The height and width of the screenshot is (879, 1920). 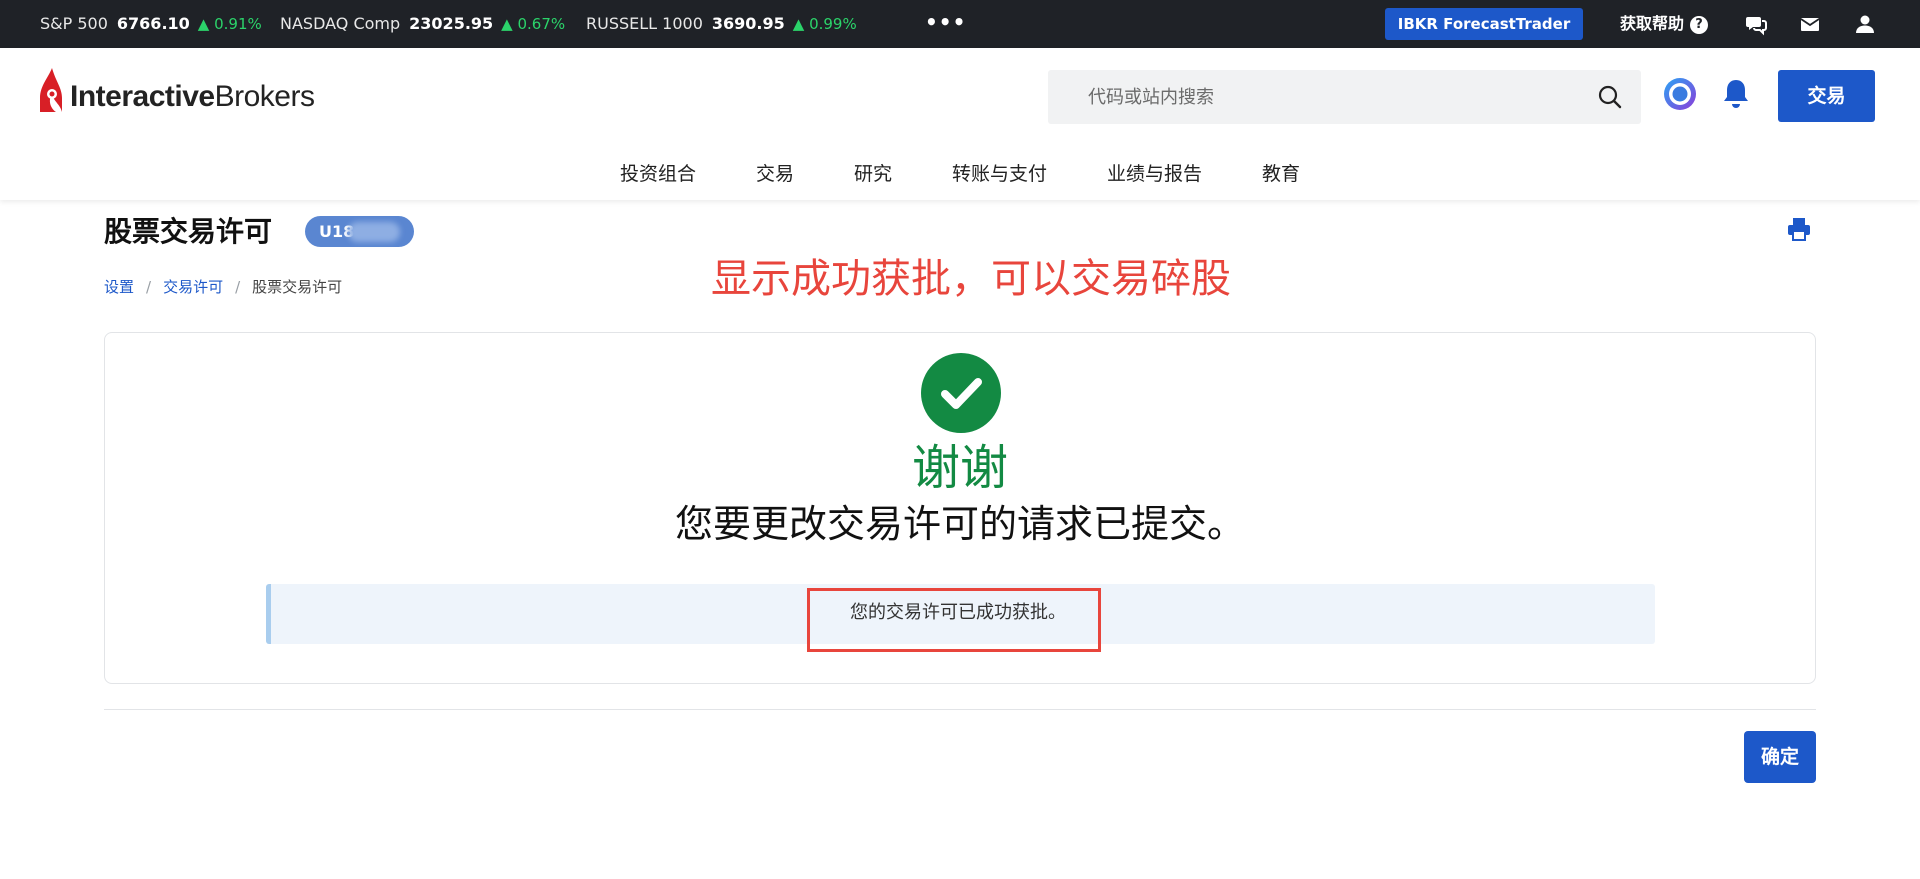 I want to click on nav-item-research: 研究, so click(x=873, y=174).